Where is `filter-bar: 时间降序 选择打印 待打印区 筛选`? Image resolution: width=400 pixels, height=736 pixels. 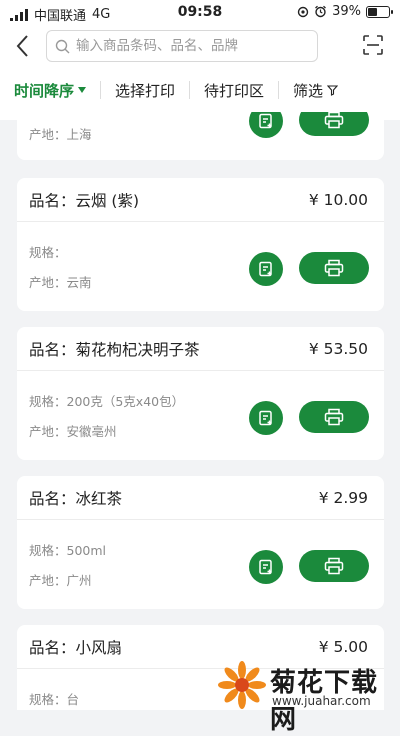 filter-bar: 时间降序 选择打印 待打印区 筛选 is located at coordinates (200, 90).